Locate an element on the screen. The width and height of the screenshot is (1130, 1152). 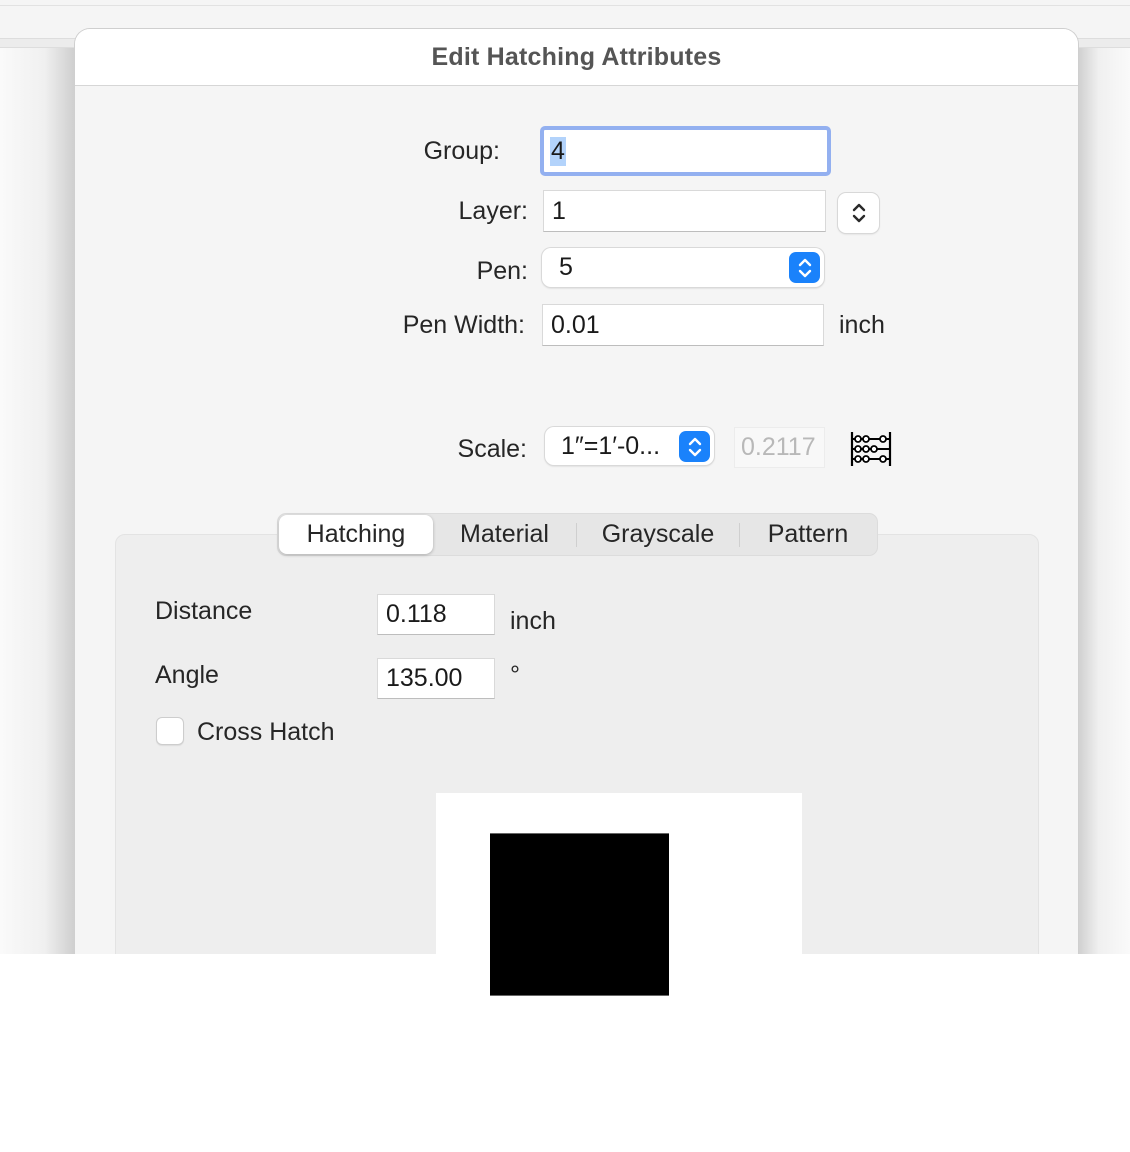
pen-width-label: Pen Width: is located at coordinates (463, 325).